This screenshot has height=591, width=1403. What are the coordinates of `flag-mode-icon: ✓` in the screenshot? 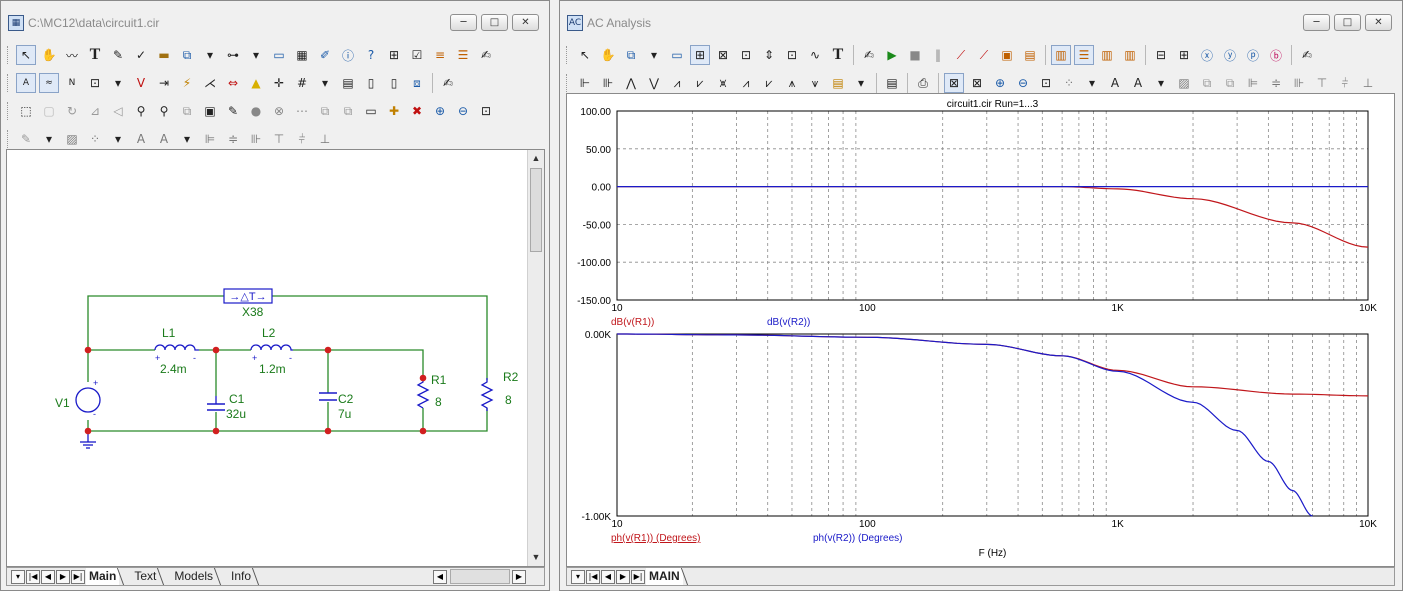 It's located at (141, 55).